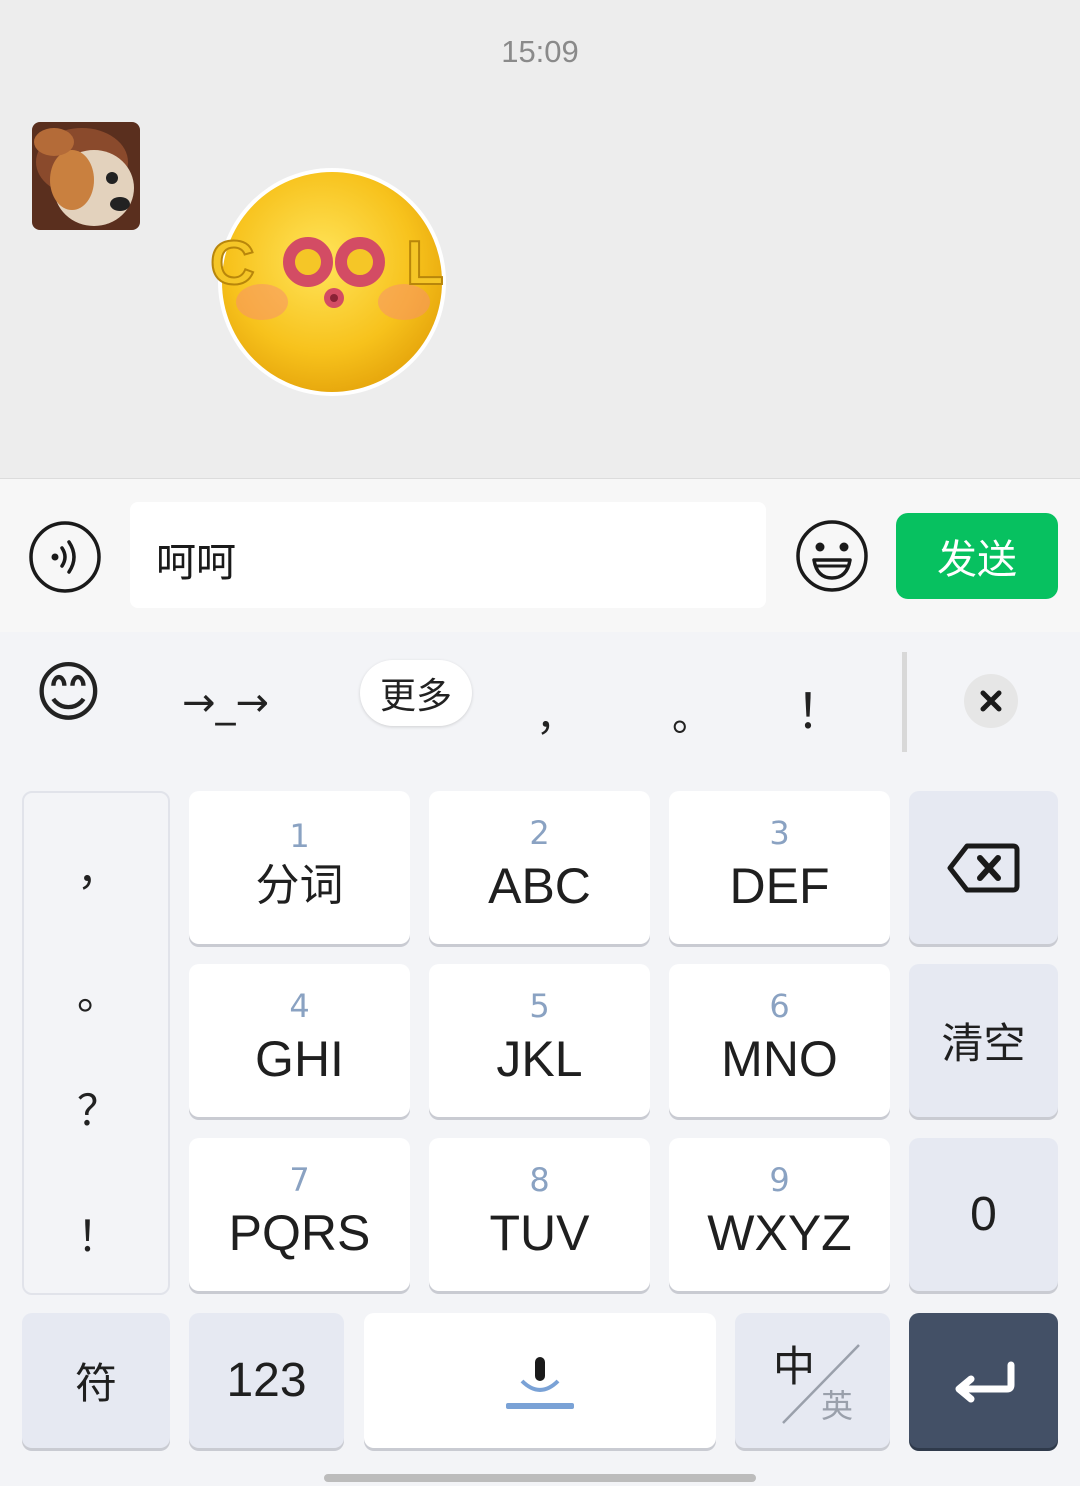  What do you see at coordinates (540, 1478) in the screenshot?
I see `home-indicator` at bounding box center [540, 1478].